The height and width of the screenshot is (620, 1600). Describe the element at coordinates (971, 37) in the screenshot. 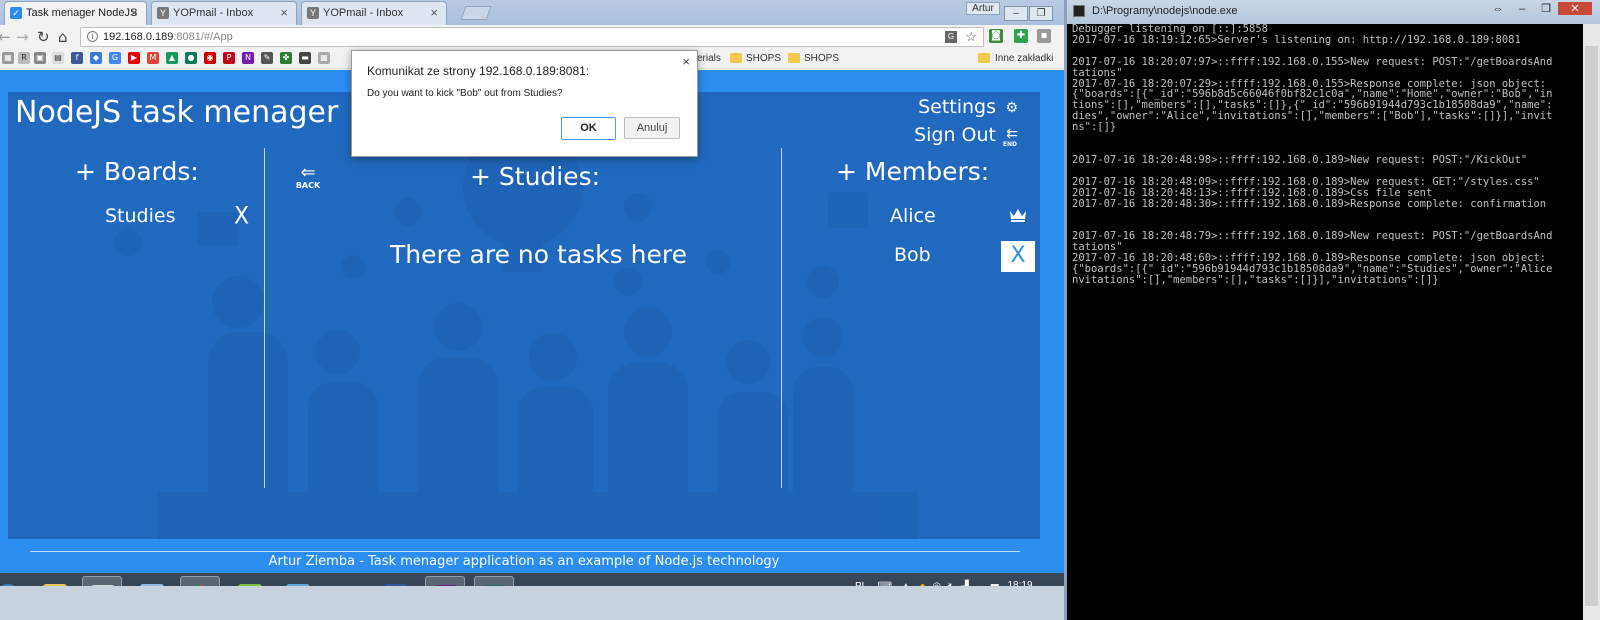

I see `bookmark-star-icon: ☆` at that location.